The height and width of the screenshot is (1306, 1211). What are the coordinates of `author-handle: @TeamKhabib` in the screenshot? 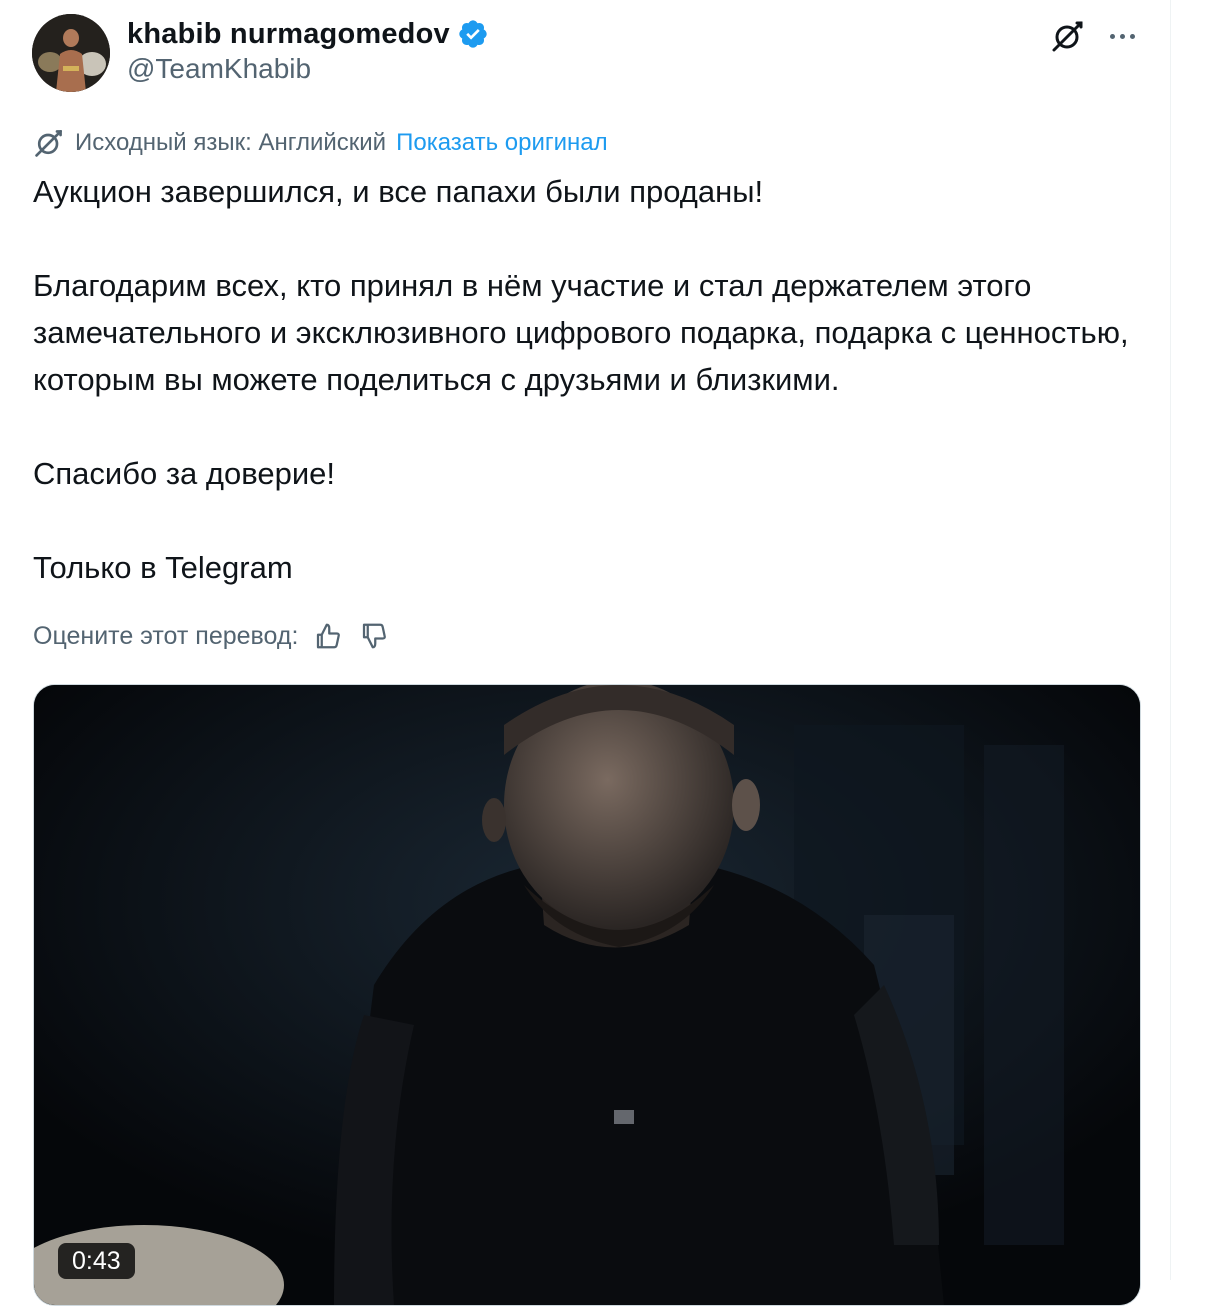 It's located at (219, 69).